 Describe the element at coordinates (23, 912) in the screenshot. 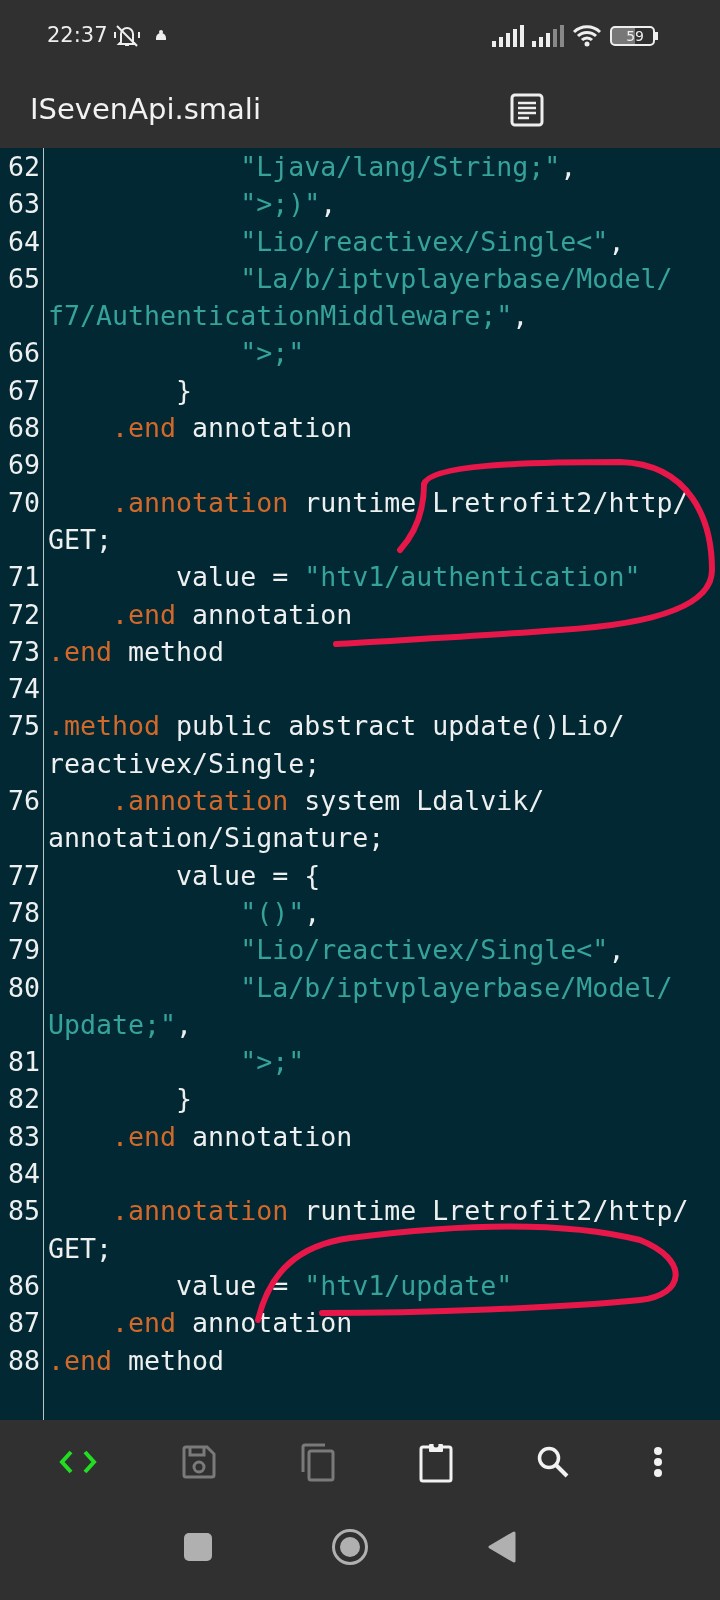

I see `line-number: 78` at that location.